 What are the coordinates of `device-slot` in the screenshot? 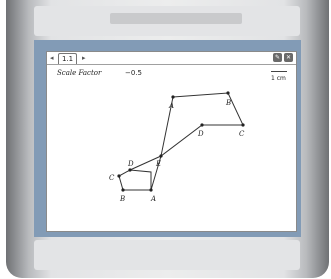 It's located at (176, 18).